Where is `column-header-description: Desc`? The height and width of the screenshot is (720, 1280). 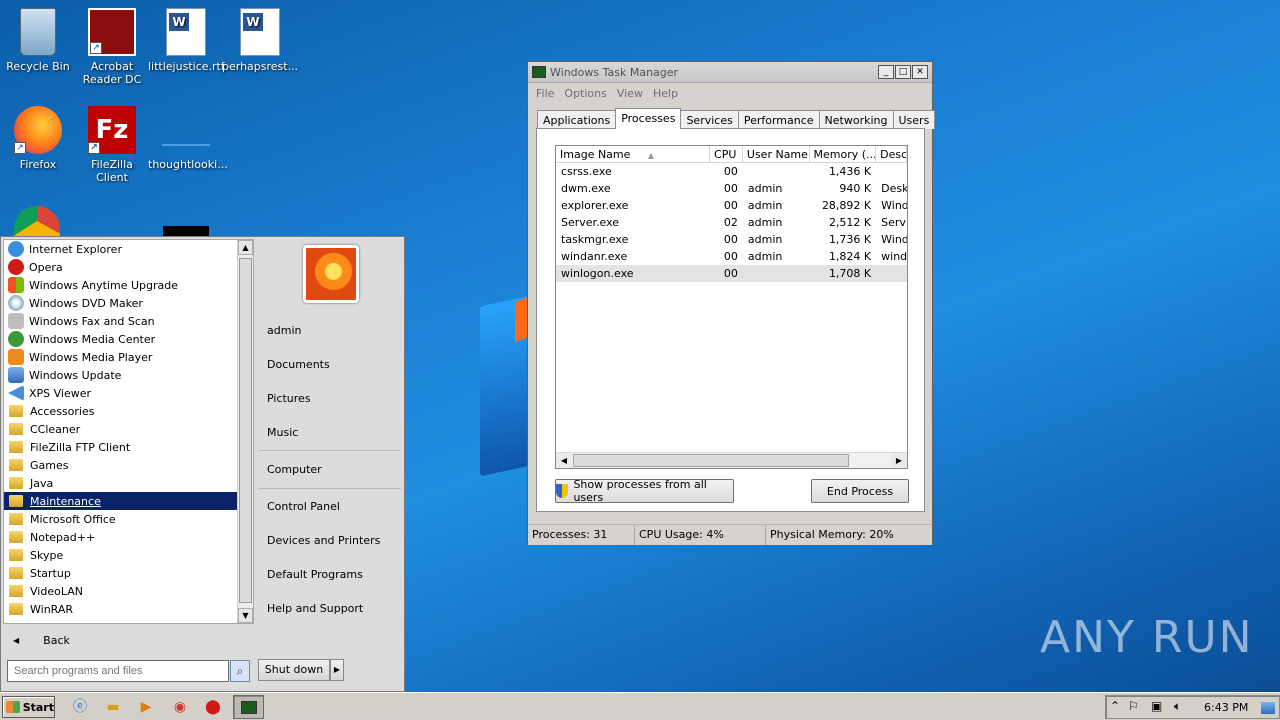
column-header-description: Desc is located at coordinates (891, 154).